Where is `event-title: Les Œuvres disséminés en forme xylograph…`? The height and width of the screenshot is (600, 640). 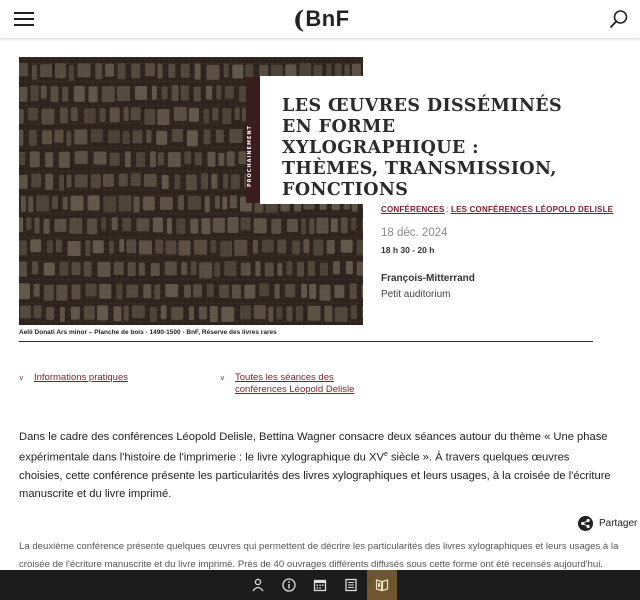
event-title: Les Œuvres disséminés en forme xylograph… is located at coordinates (422, 148).